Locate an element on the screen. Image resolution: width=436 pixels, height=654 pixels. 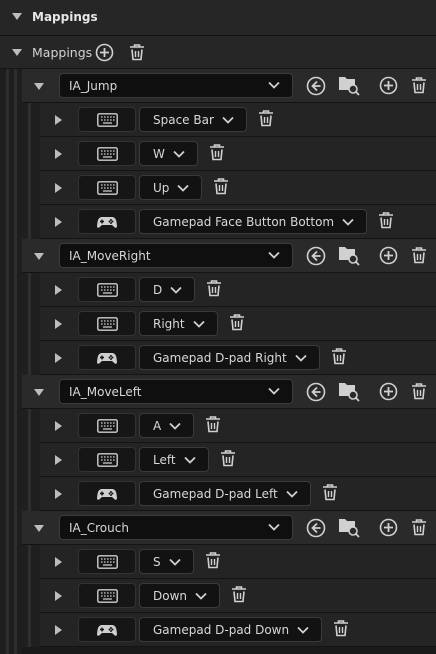
key-name: Up is located at coordinates (161, 187).